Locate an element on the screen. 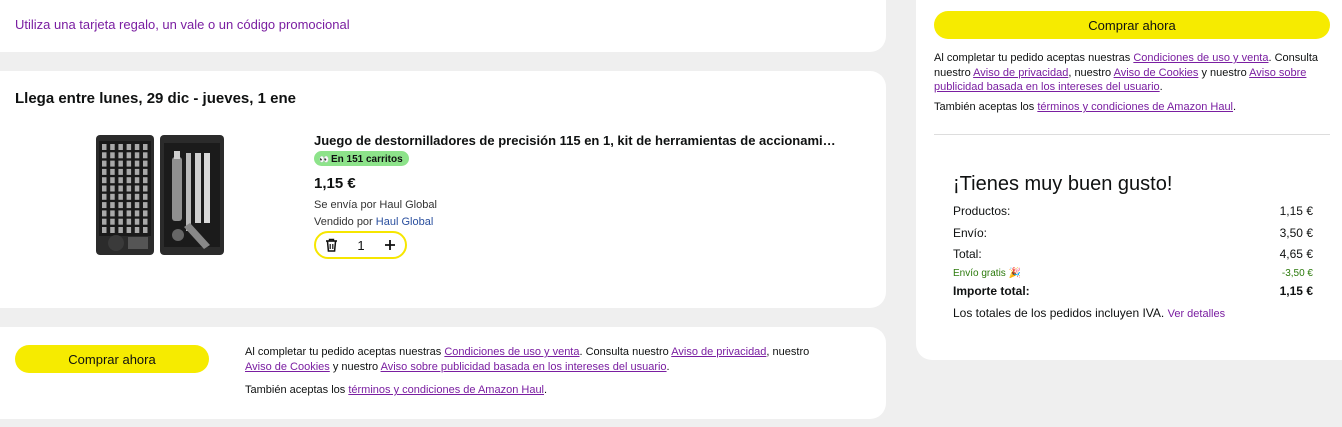 This screenshot has width=1342, height=427. delete-button is located at coordinates (331, 245).